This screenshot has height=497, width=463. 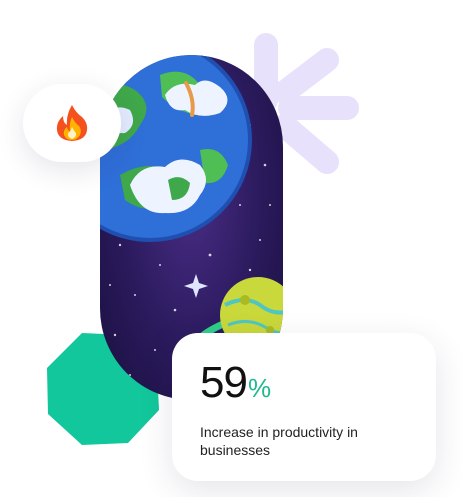 What do you see at coordinates (176, 148) in the screenshot?
I see `earth-icon` at bounding box center [176, 148].